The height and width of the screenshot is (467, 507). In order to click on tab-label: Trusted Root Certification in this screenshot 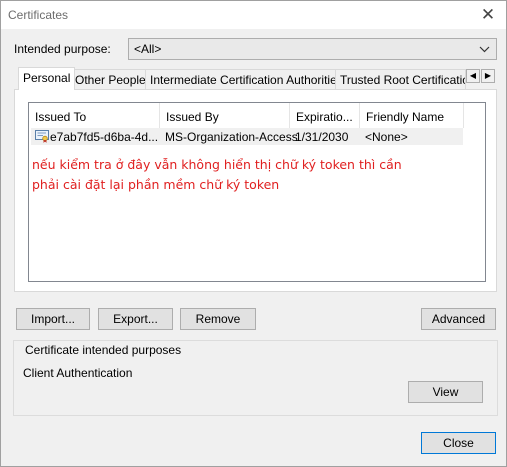, I will do `click(403, 80)`.